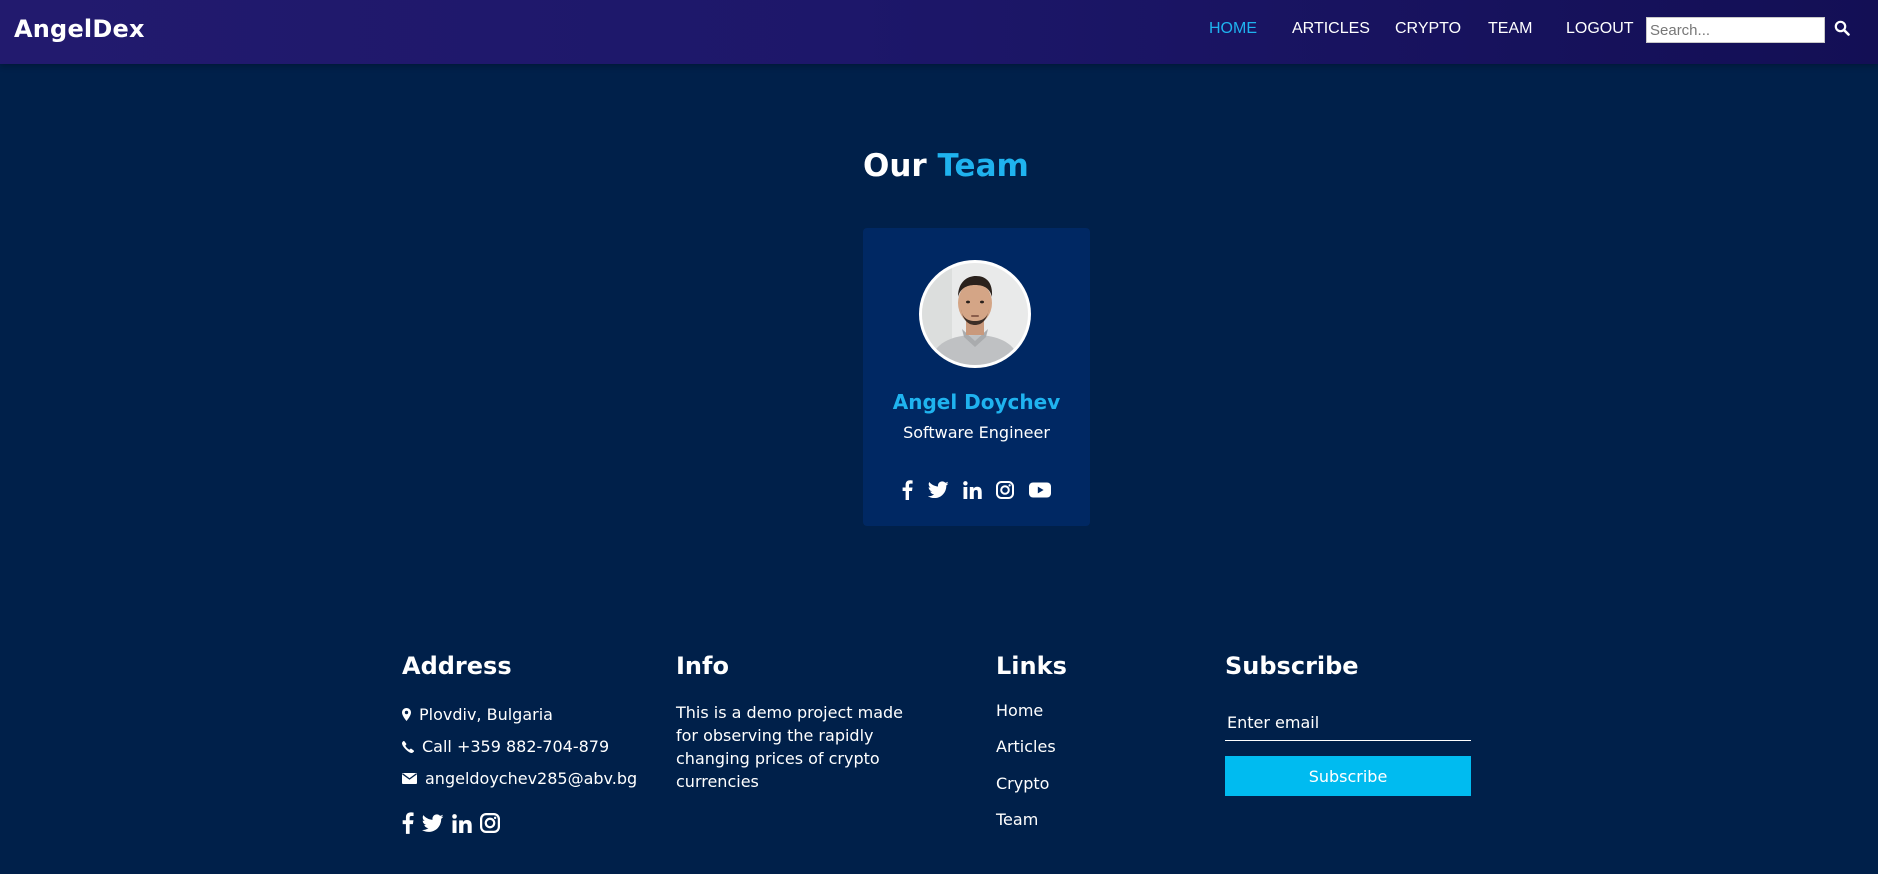 The height and width of the screenshot is (874, 1878). I want to click on address-phone-text: Call +359 882-704-879, so click(516, 746).